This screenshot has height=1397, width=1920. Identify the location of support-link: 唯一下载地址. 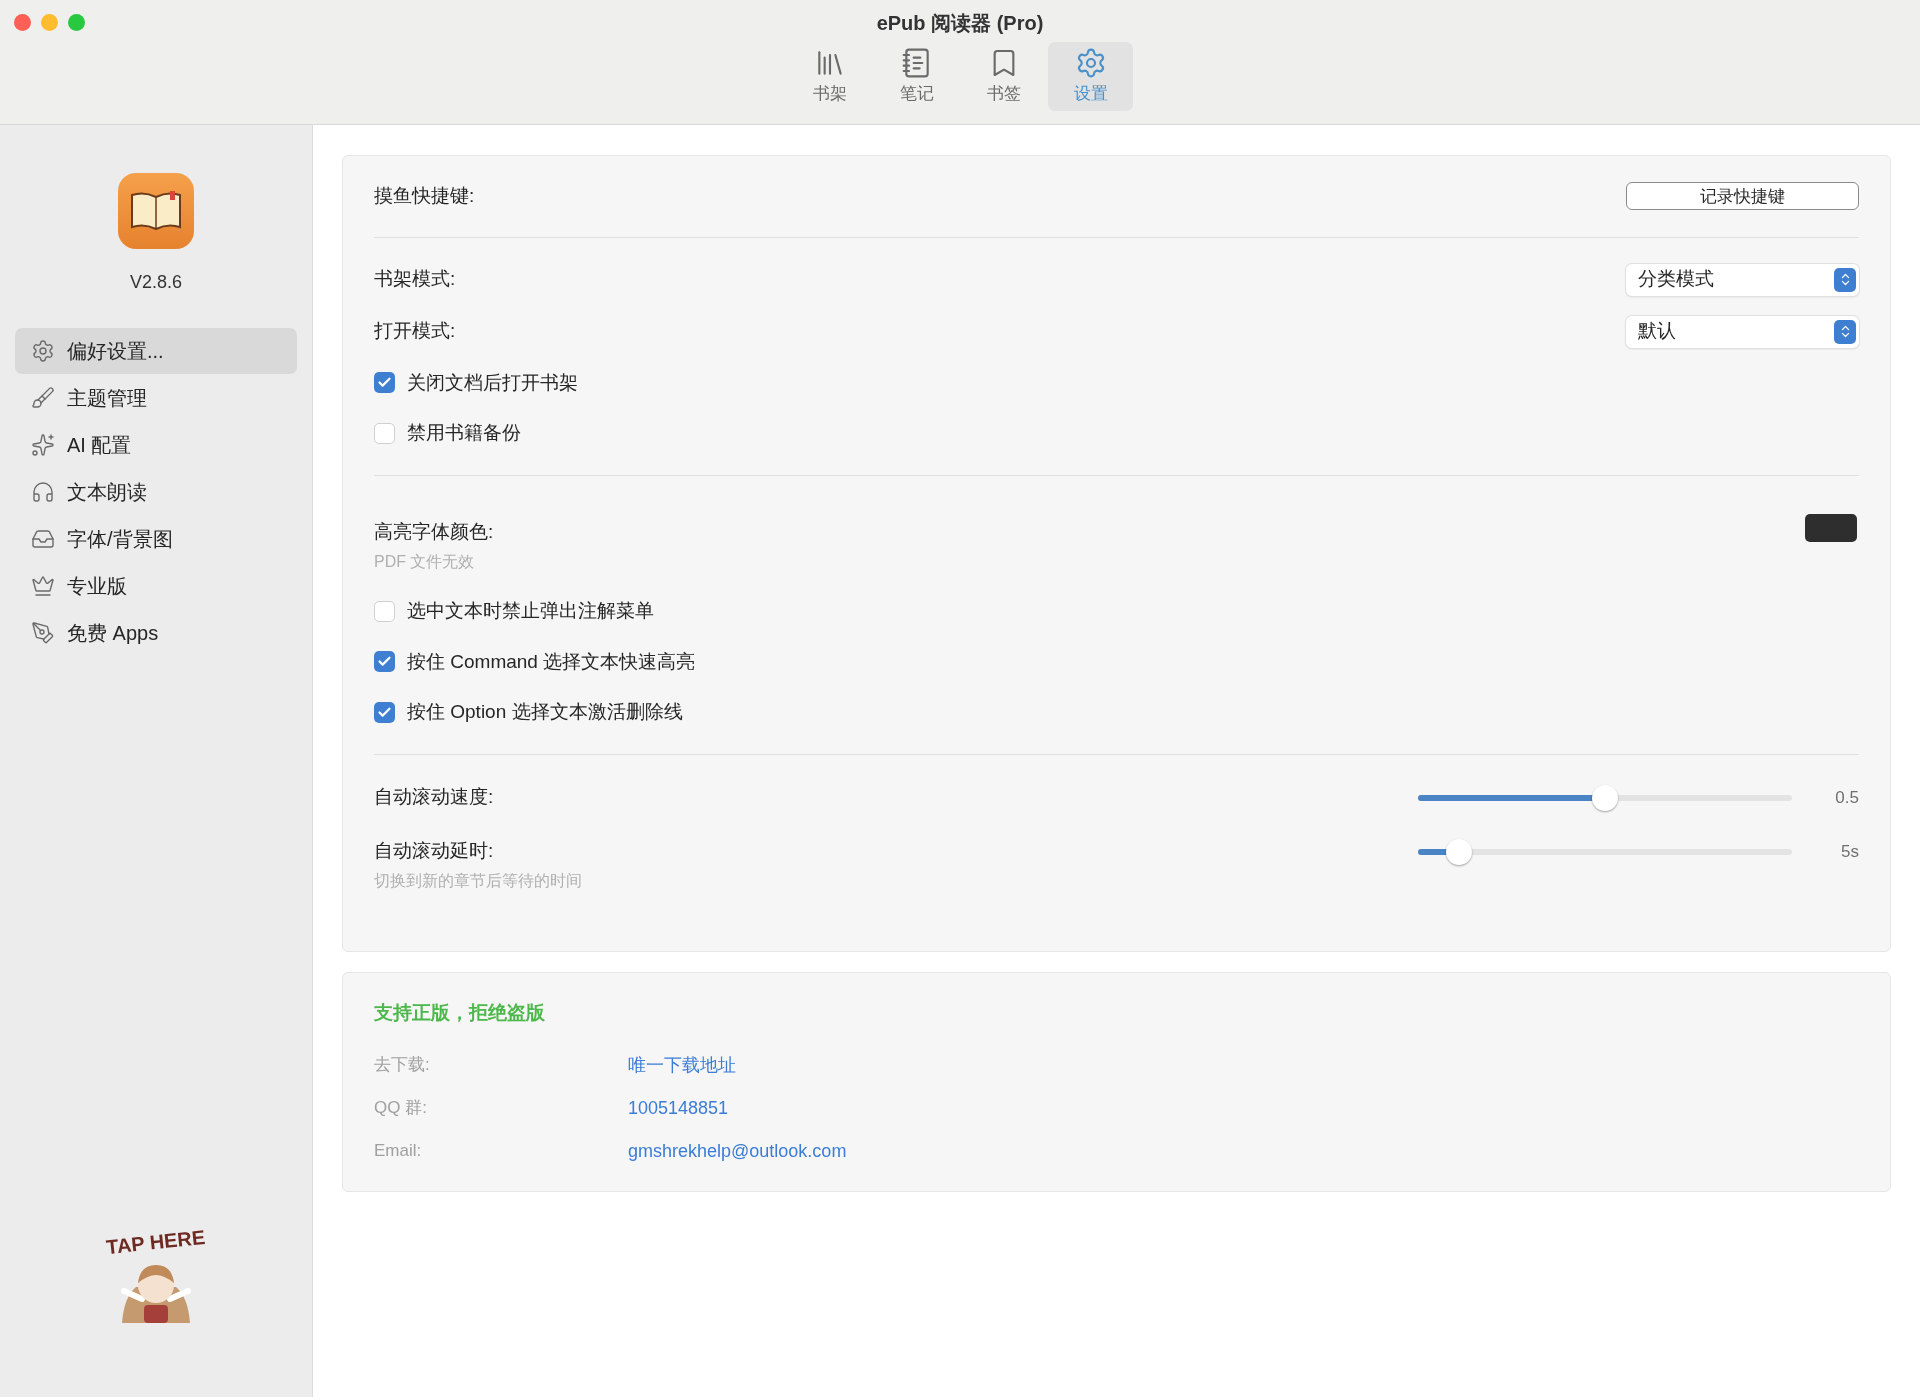
(682, 1065).